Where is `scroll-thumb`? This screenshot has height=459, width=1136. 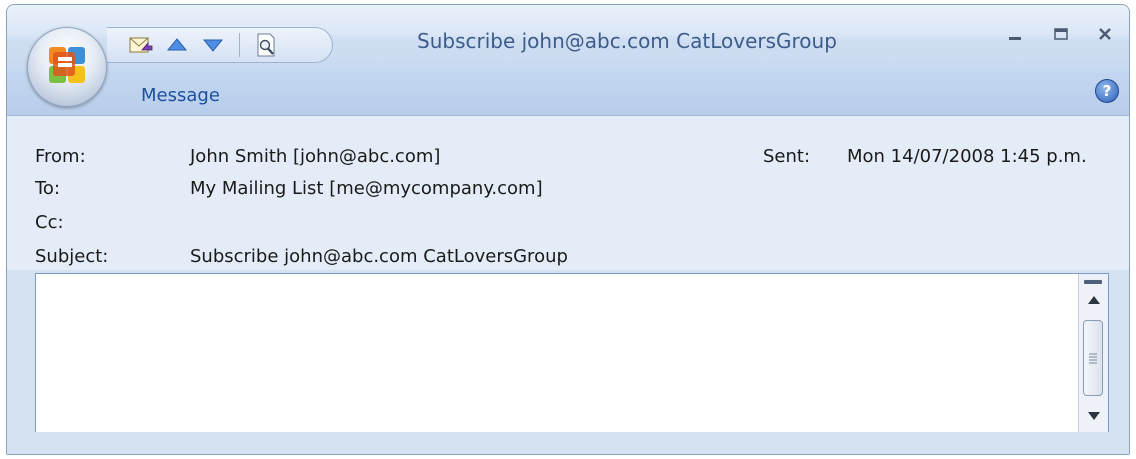
scroll-thumb is located at coordinates (1093, 358).